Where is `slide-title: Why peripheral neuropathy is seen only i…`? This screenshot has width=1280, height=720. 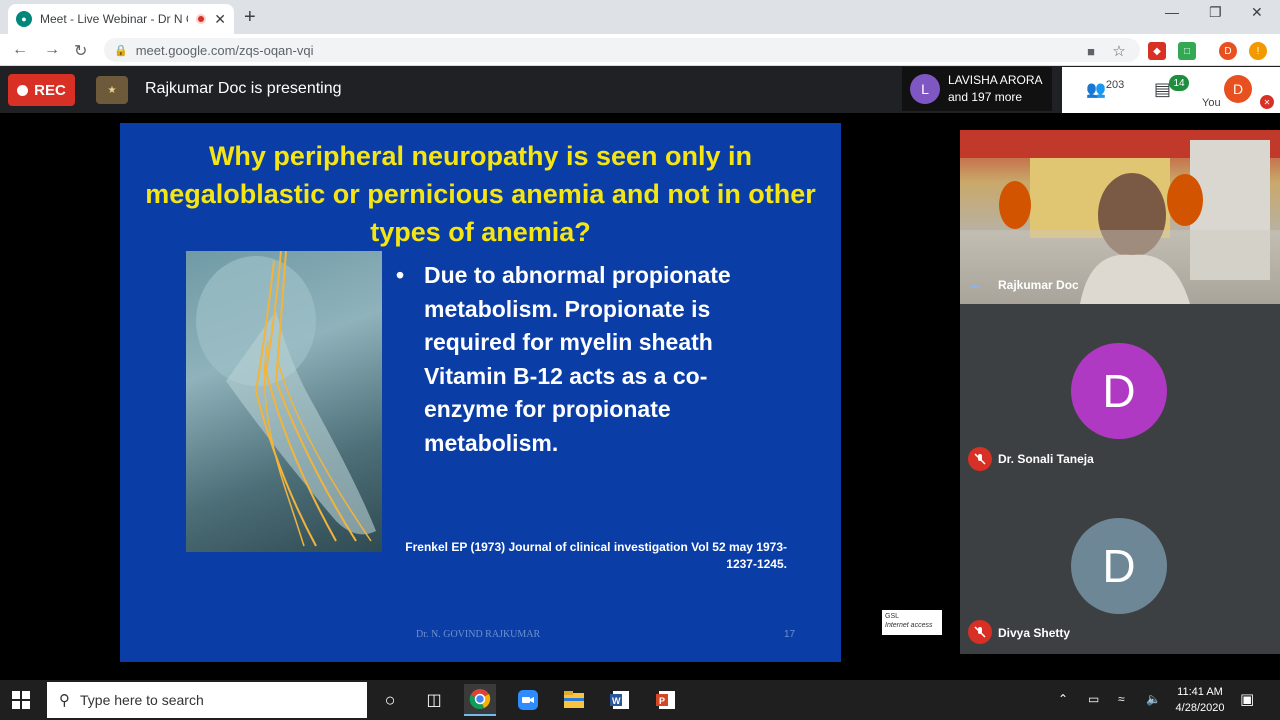
slide-title: Why peripheral neuropathy is seen only i… is located at coordinates (480, 194).